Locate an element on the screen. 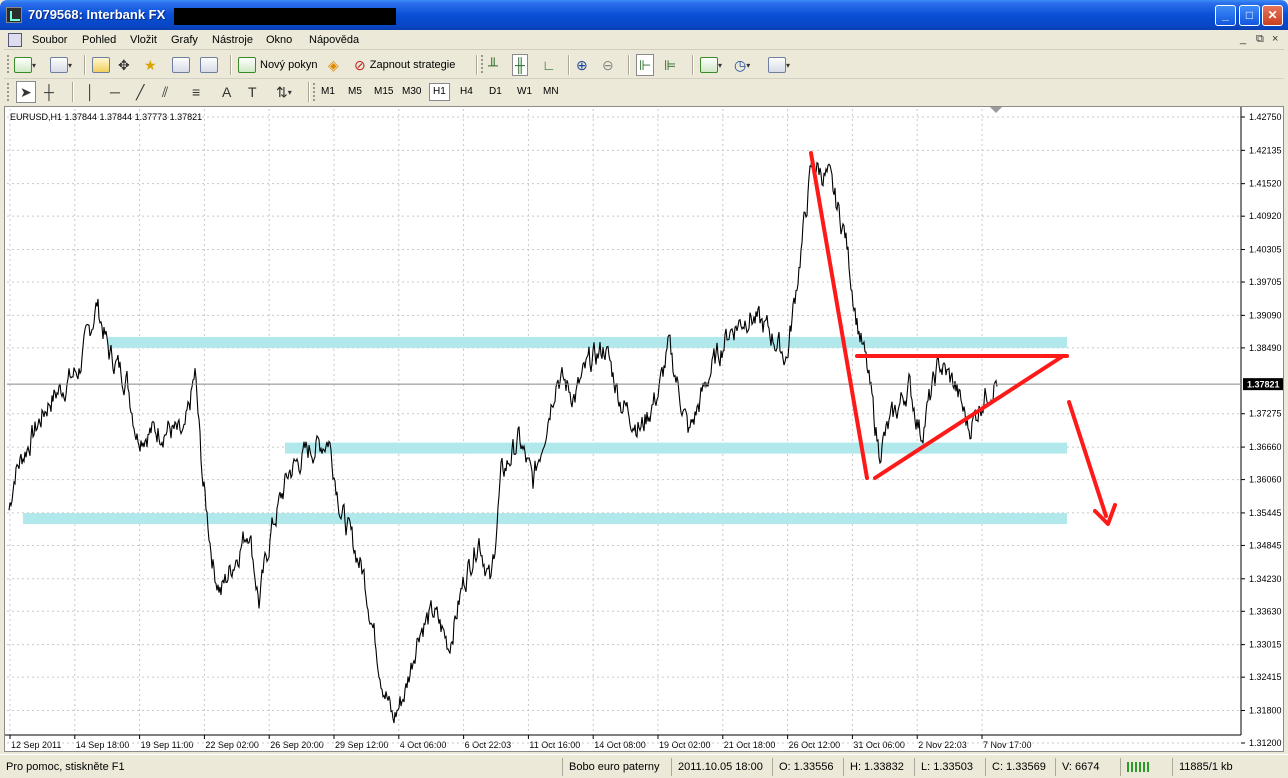 The height and width of the screenshot is (778, 1288). cursor-button: ➤ is located at coordinates (26, 92).